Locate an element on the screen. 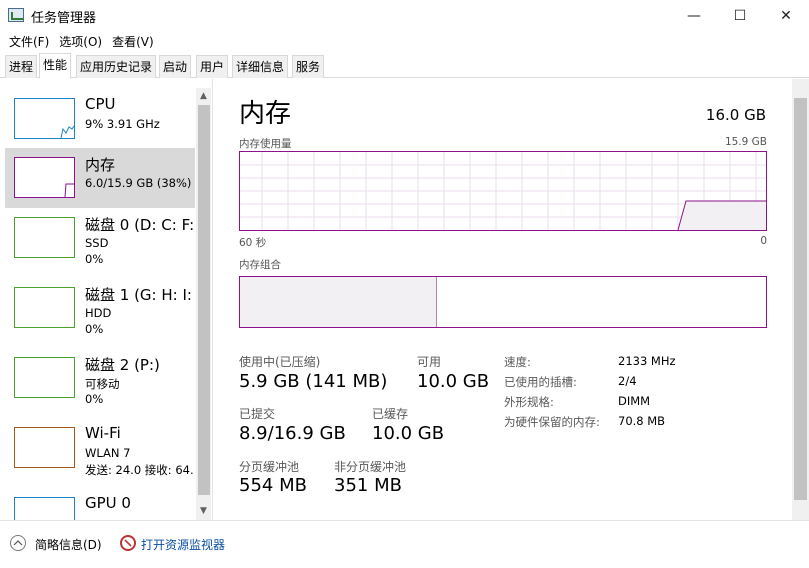 This screenshot has height=568, width=809. sidebar-item-detail: 6.0/15.9 GB (38%) is located at coordinates (138, 183).